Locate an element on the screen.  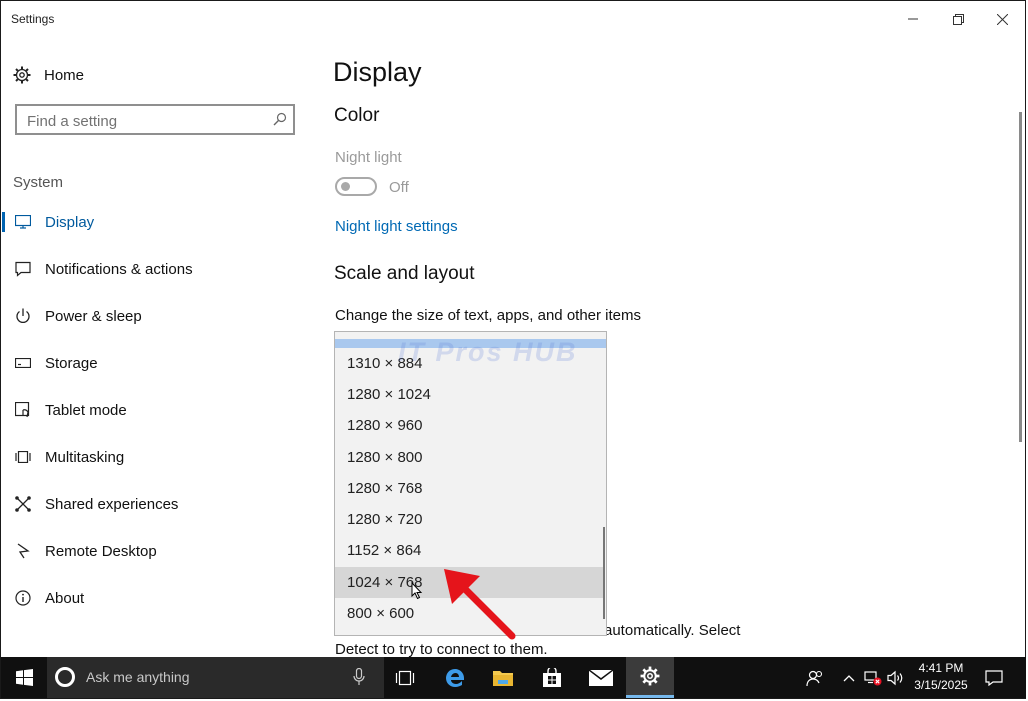
people-button is located at coordinates (815, 677).